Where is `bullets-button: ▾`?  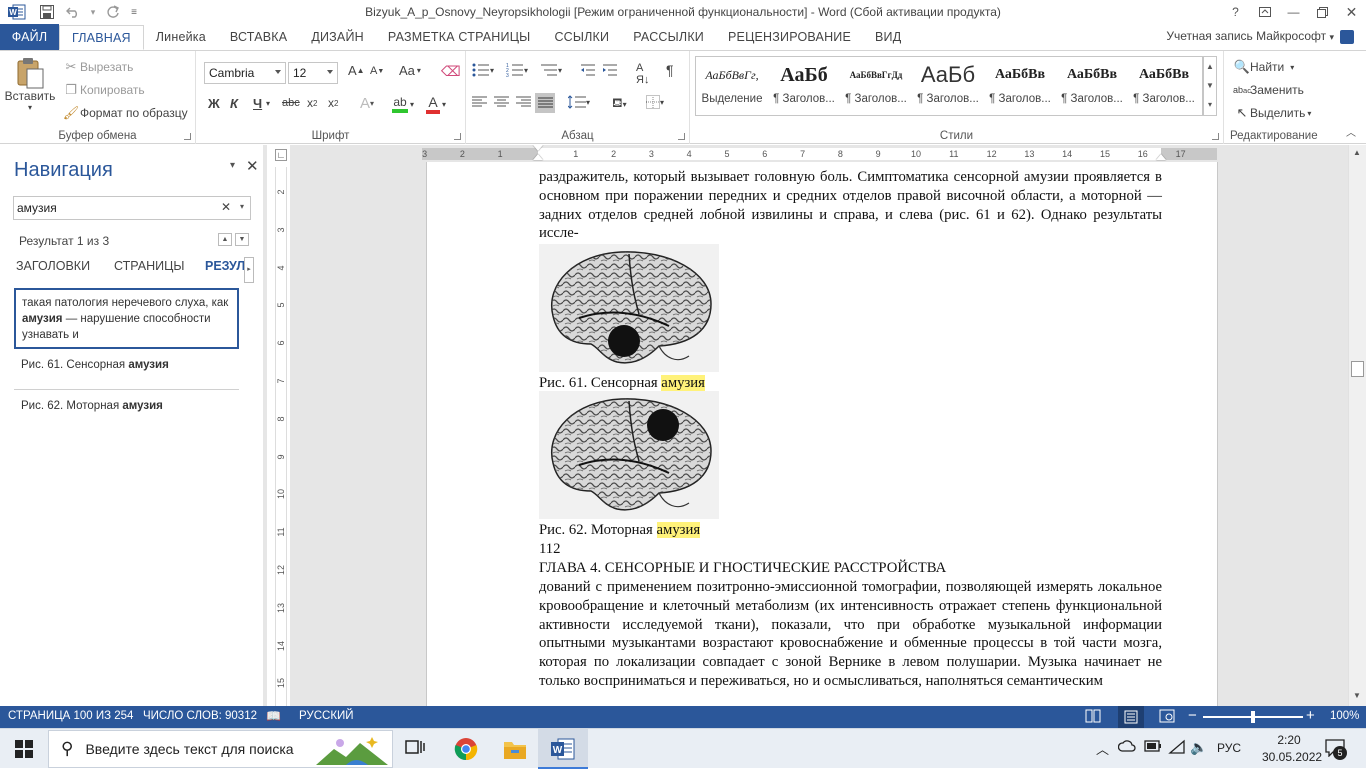
bullets-button: ▾ is located at coordinates (483, 70).